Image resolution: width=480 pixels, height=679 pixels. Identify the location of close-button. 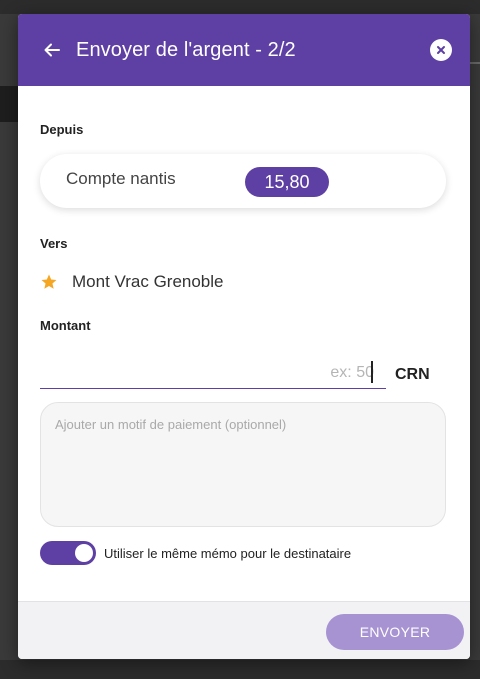
(441, 50).